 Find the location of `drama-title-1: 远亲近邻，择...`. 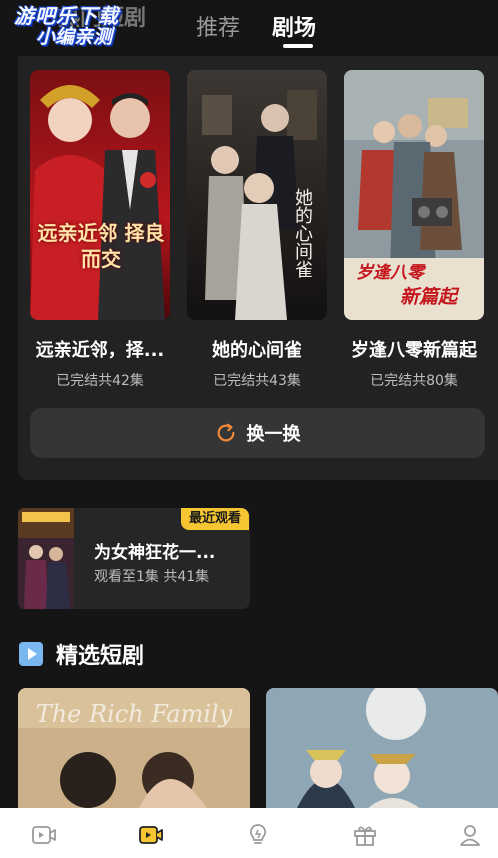

drama-title-1: 远亲近邻，择... is located at coordinates (100, 350).